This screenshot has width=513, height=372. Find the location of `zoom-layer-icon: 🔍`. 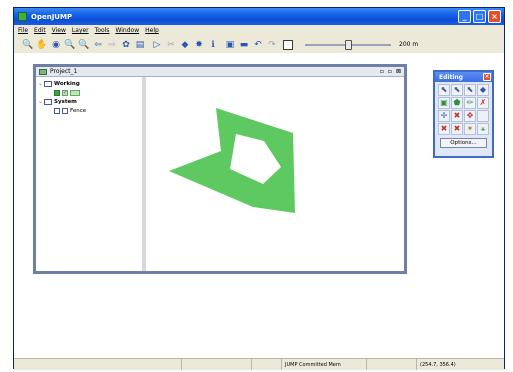

zoom-layer-icon: 🔍 is located at coordinates (84, 45).